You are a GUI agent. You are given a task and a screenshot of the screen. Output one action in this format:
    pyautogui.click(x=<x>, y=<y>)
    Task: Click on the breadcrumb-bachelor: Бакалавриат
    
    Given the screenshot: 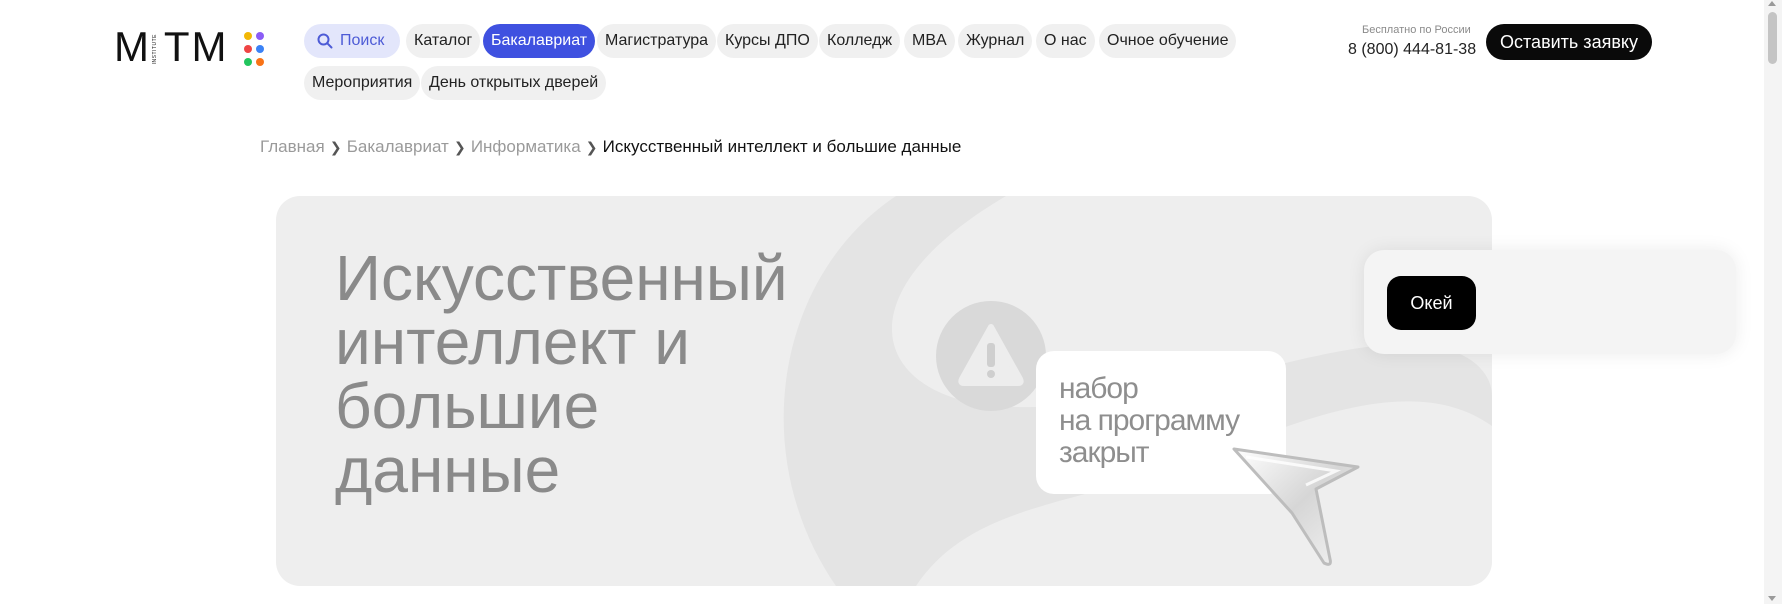 What is the action you would take?
    pyautogui.click(x=398, y=147)
    